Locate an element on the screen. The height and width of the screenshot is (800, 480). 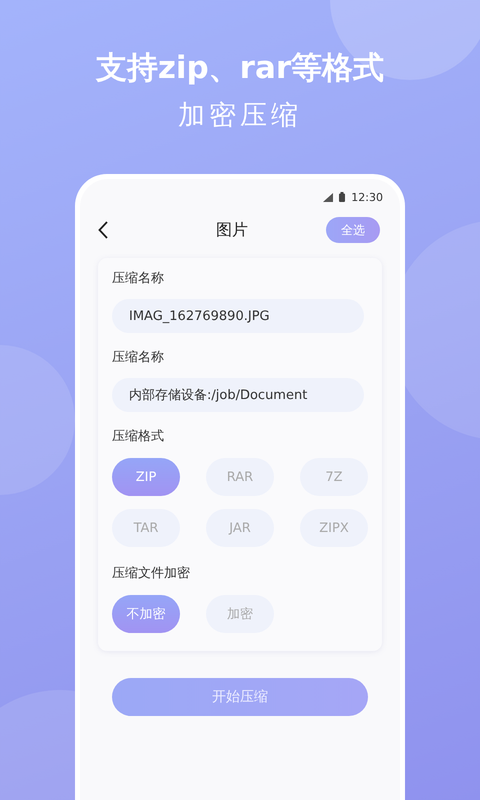
select-all-button: 全选 is located at coordinates (353, 230).